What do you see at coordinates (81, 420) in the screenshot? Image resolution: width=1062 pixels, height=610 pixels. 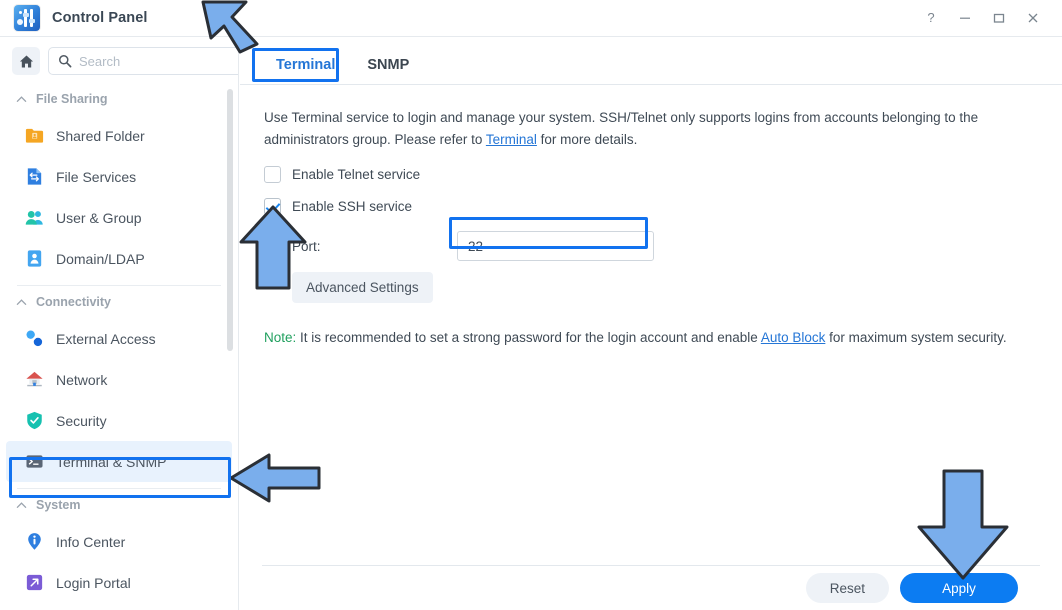 I see `sidebar-item-label: Security` at bounding box center [81, 420].